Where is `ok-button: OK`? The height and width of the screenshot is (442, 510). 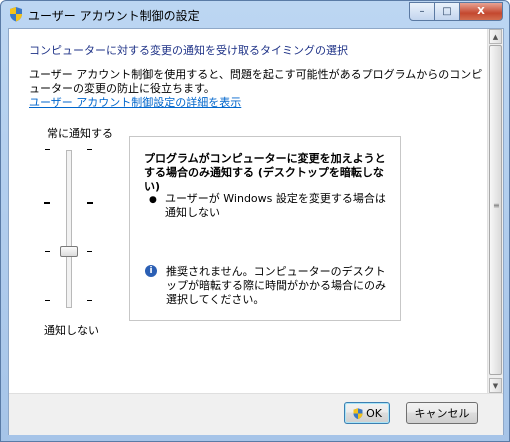
ok-button: OK is located at coordinates (367, 413).